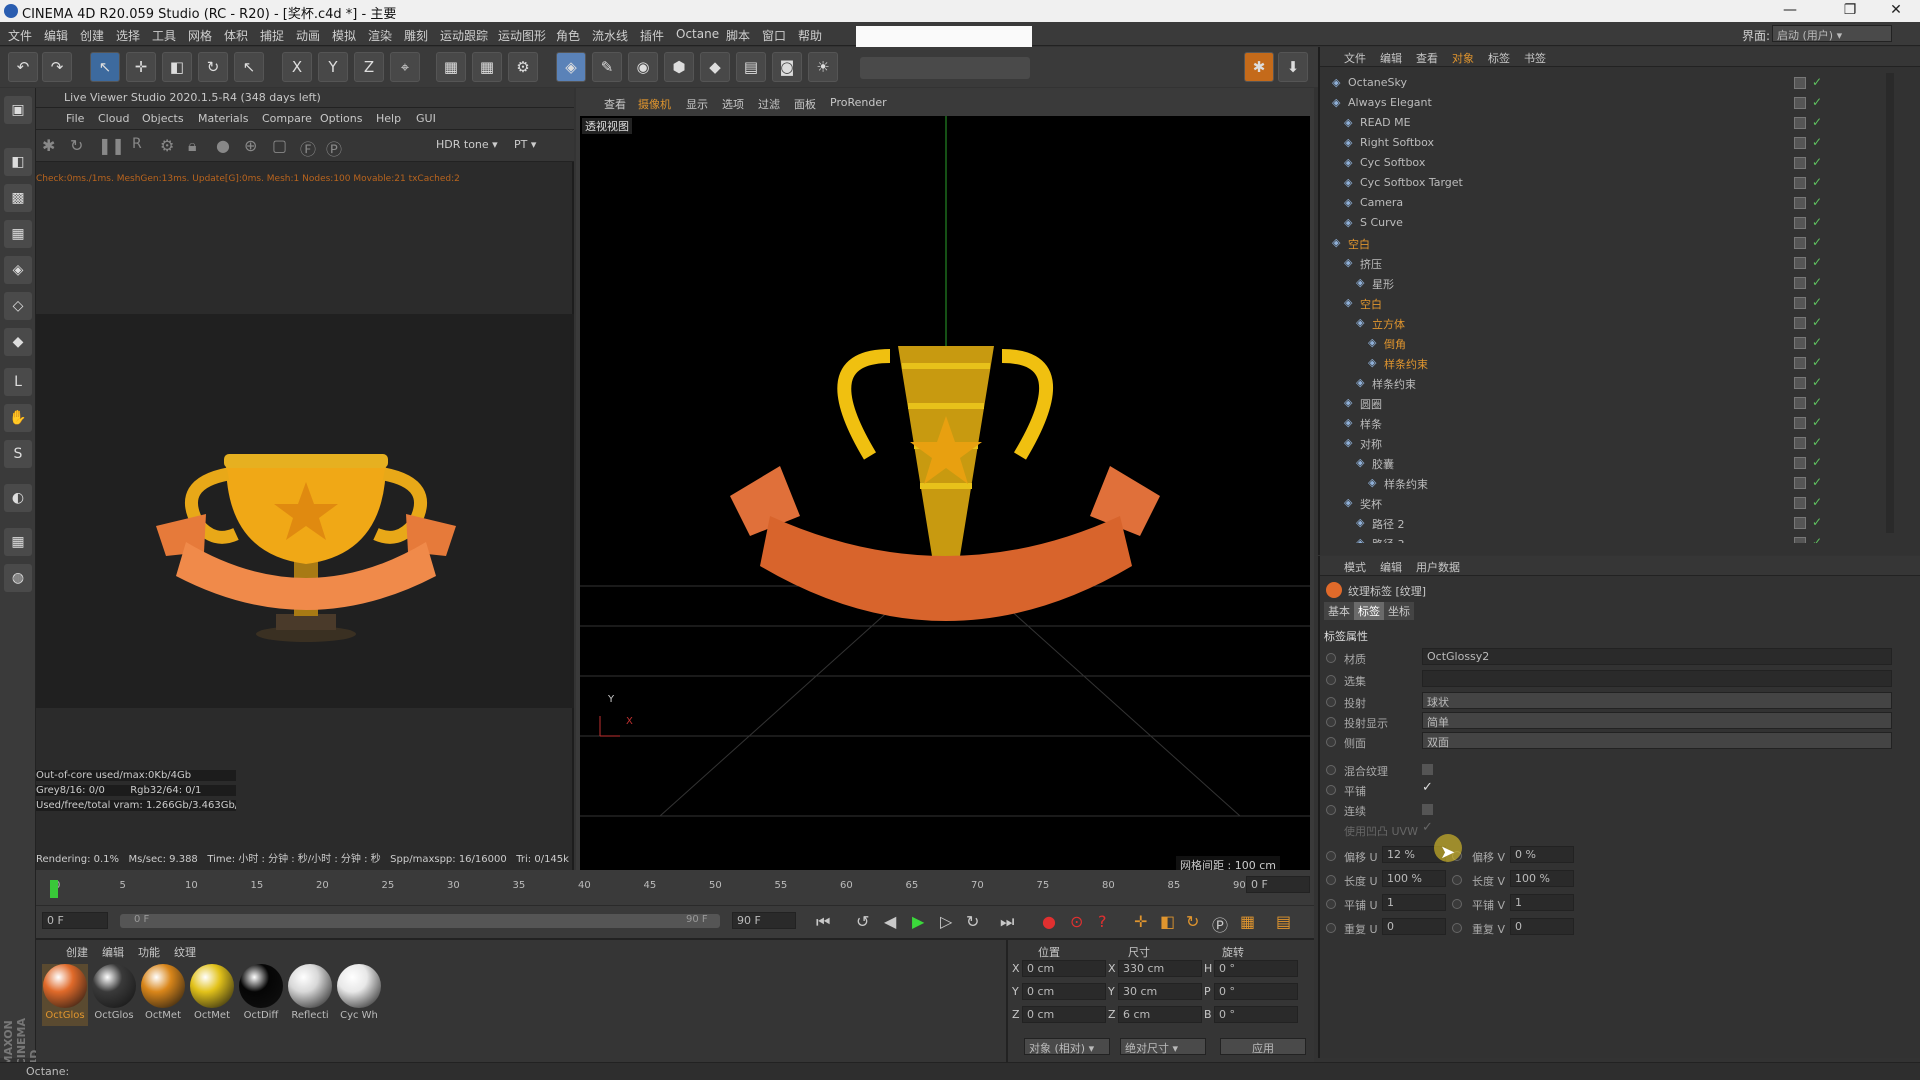  Describe the element at coordinates (111, 145) in the screenshot. I see `lv-pause-icon: ❚❚` at that location.